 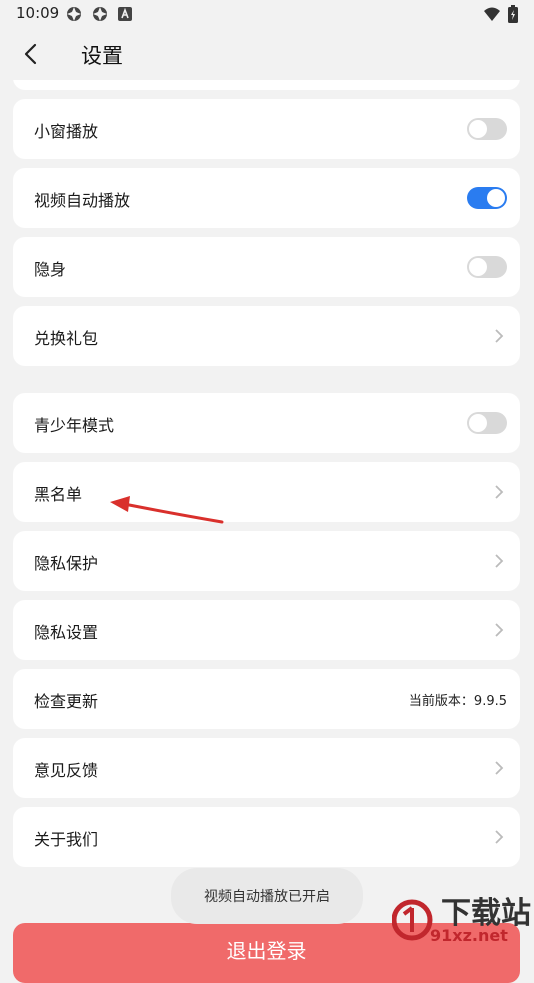 I want to click on setting-row-redeem-gift: 兑换礼包, so click(x=266, y=336).